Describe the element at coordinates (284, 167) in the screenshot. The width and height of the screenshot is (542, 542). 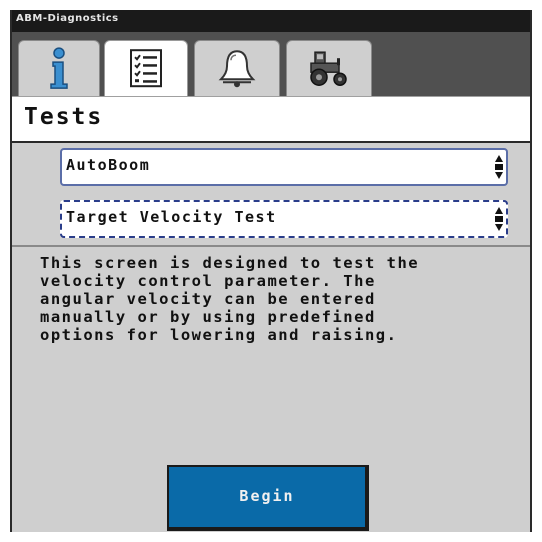
I see `module-select: AutoBoom` at that location.